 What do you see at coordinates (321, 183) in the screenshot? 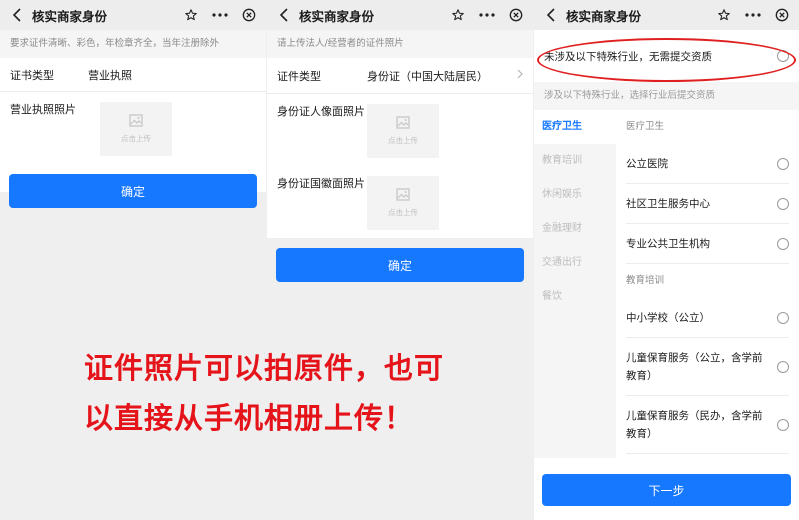
I see `id-back-label: 身份证国徽面照片` at bounding box center [321, 183].